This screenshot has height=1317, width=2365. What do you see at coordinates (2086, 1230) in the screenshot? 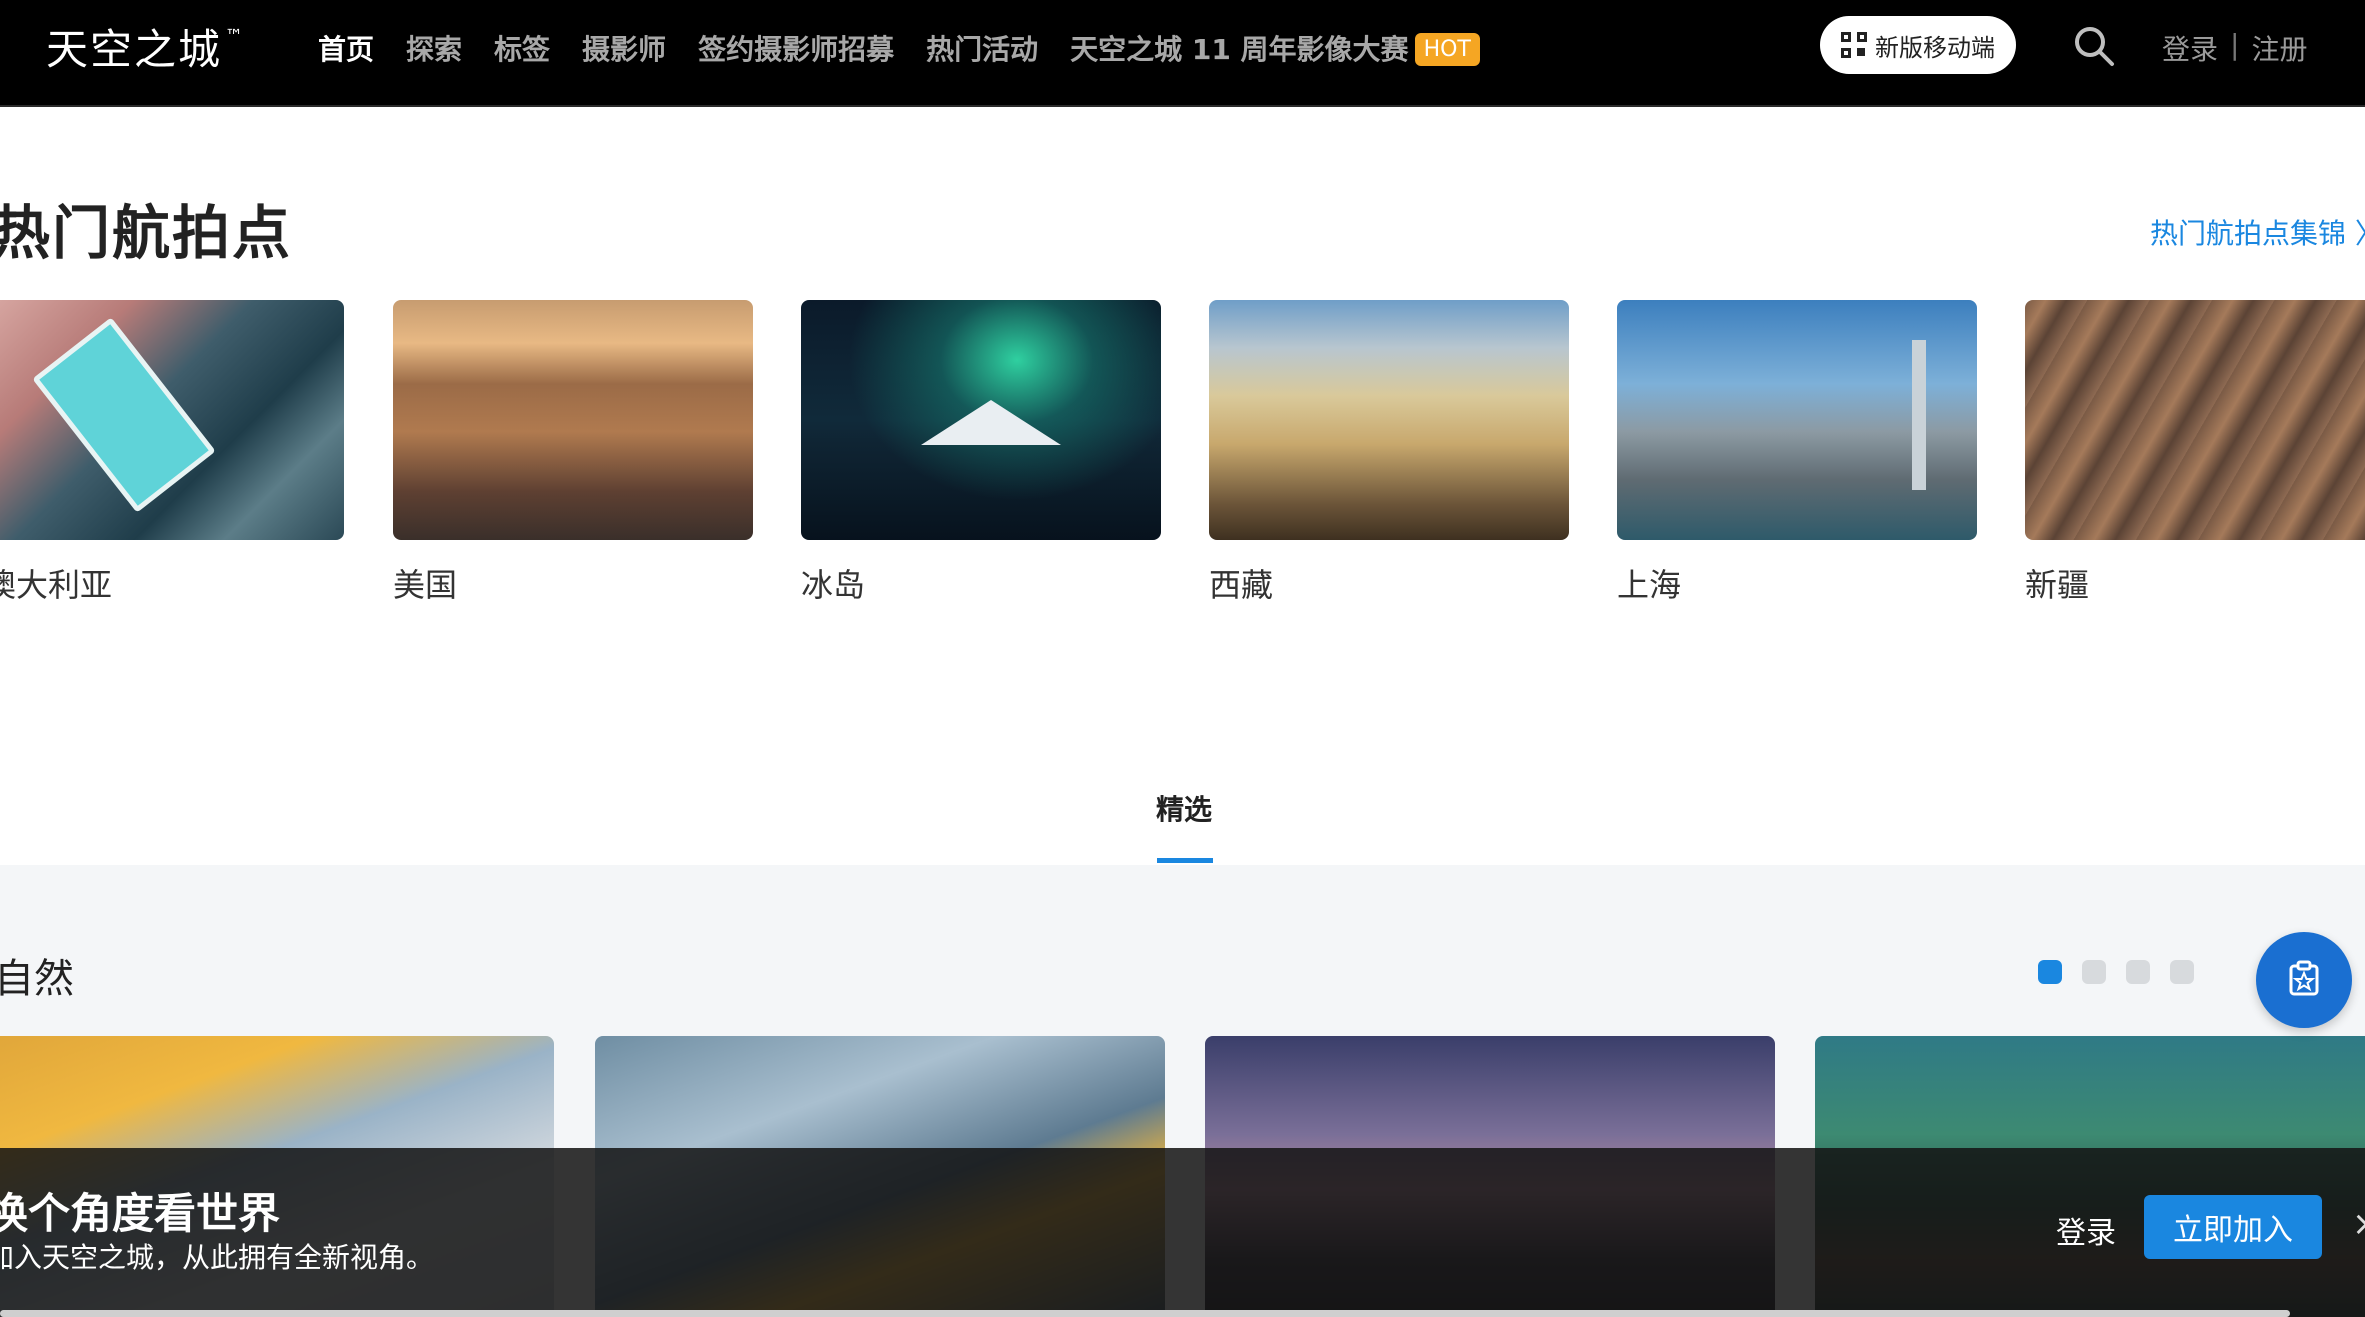
I see `promo-login-button: 登录` at bounding box center [2086, 1230].